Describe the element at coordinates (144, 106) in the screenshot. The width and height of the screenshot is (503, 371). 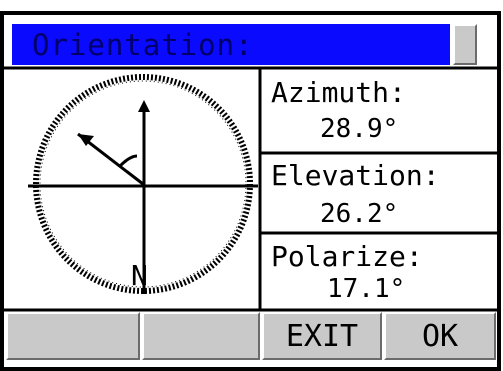
I see `north-arrow-icon` at that location.